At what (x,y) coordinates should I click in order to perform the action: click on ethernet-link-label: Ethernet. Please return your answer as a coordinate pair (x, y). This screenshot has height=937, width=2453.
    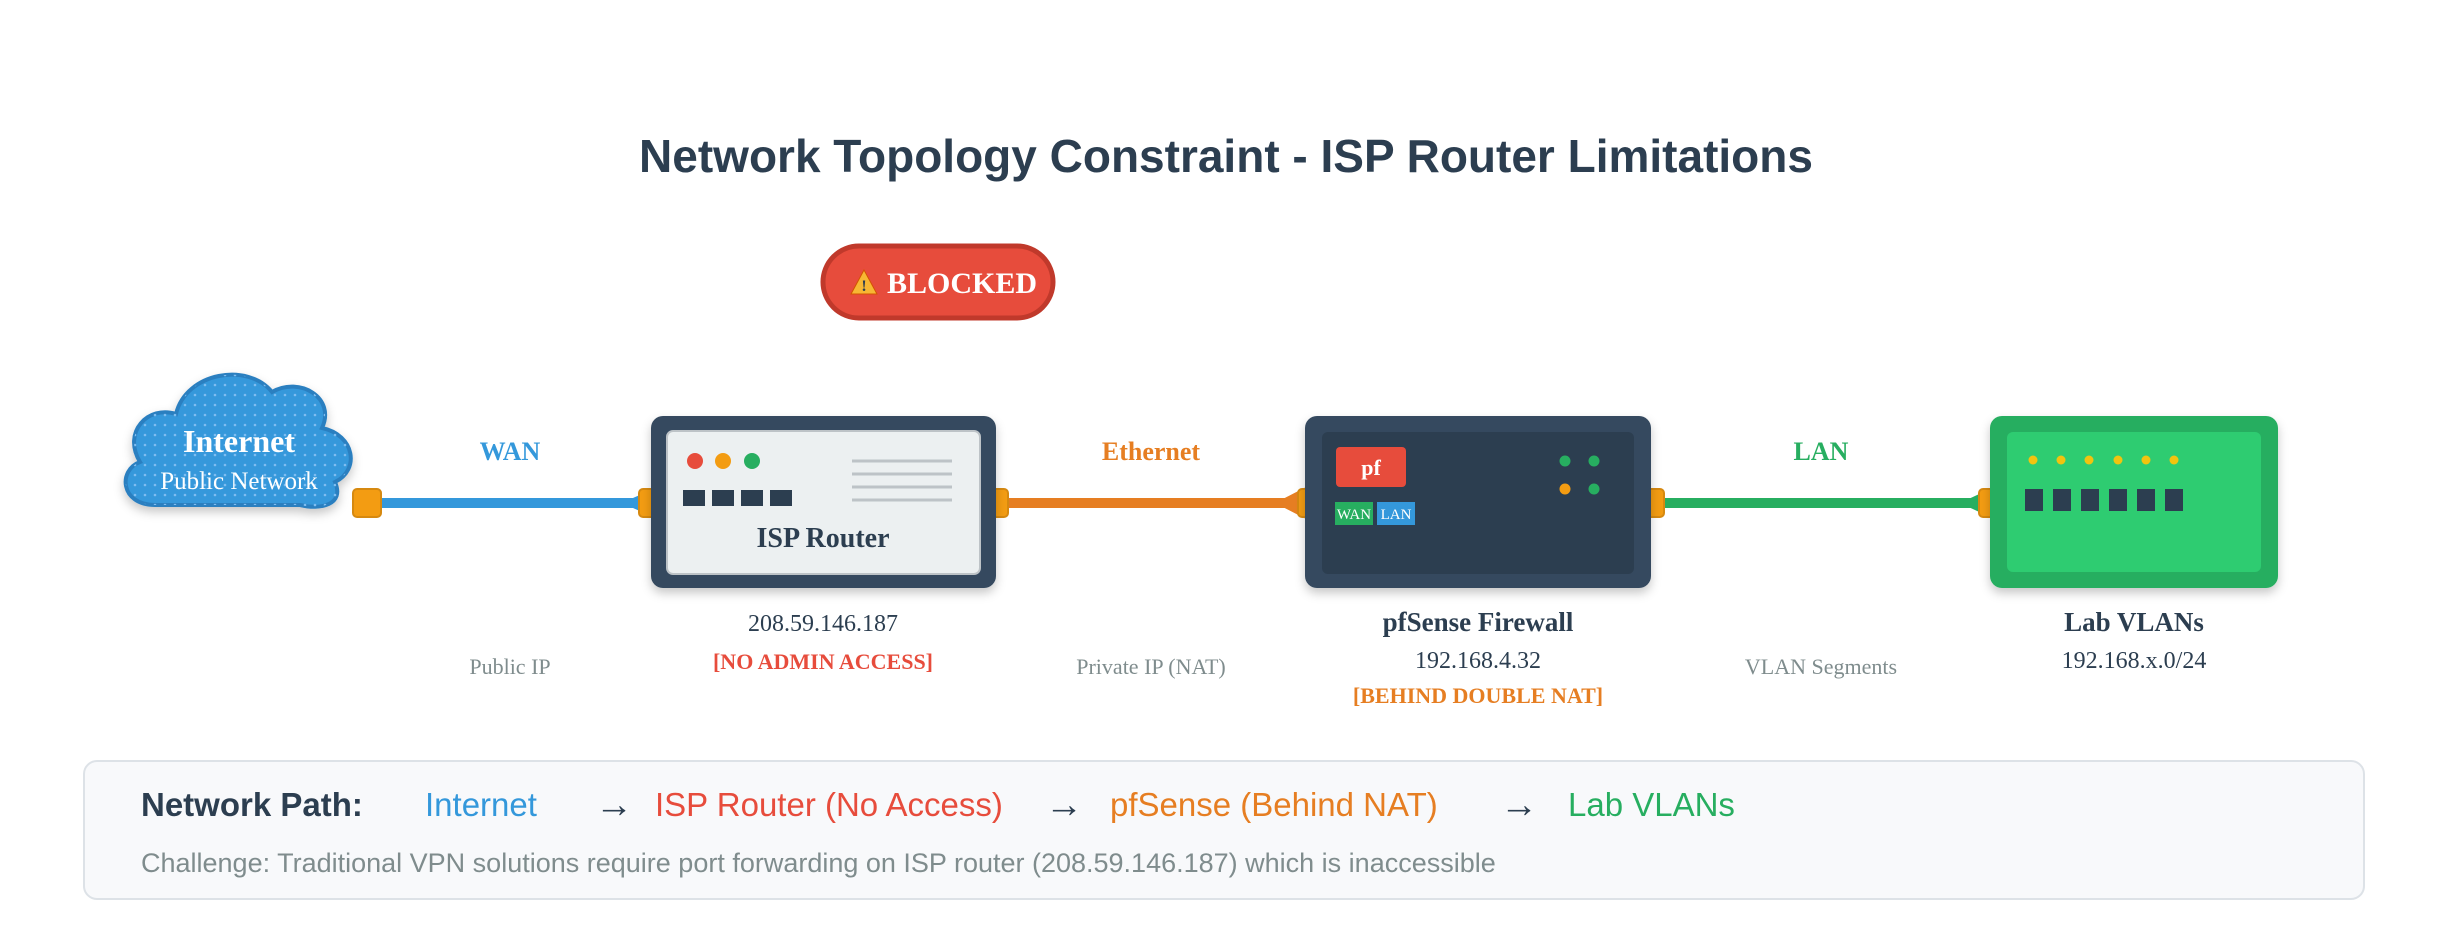
    Looking at the image, I should click on (1151, 451).